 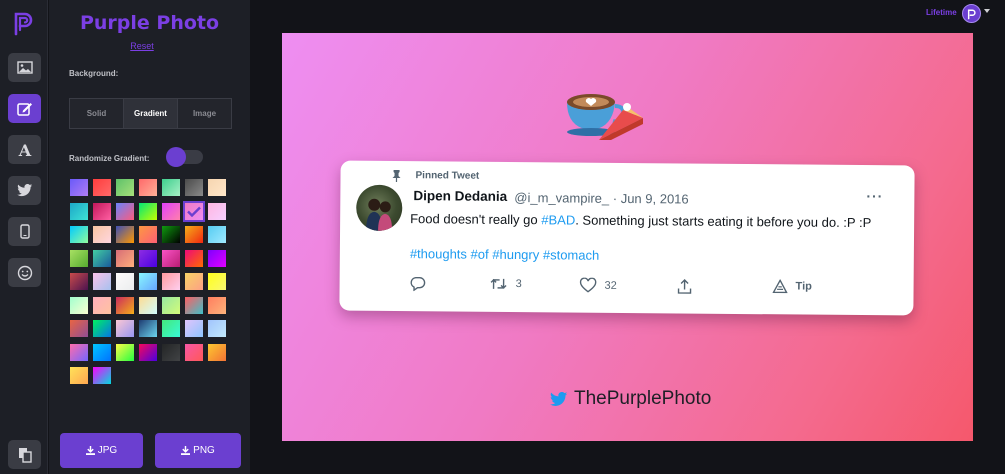 I want to click on reset-link: Reset, so click(x=142, y=46).